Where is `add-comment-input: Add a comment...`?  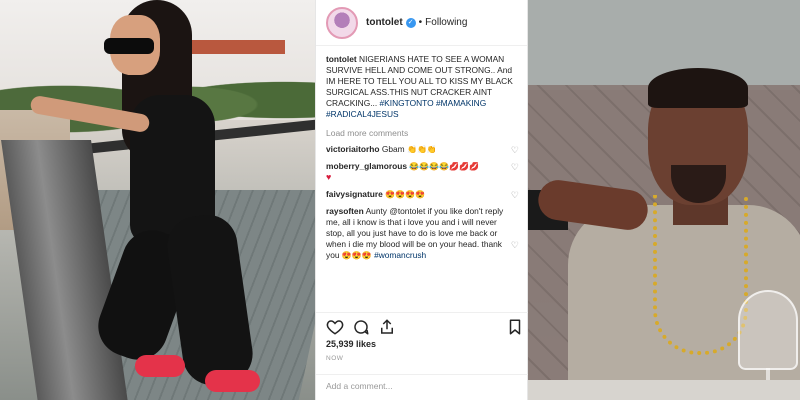
add-comment-input: Add a comment... is located at coordinates (422, 387).